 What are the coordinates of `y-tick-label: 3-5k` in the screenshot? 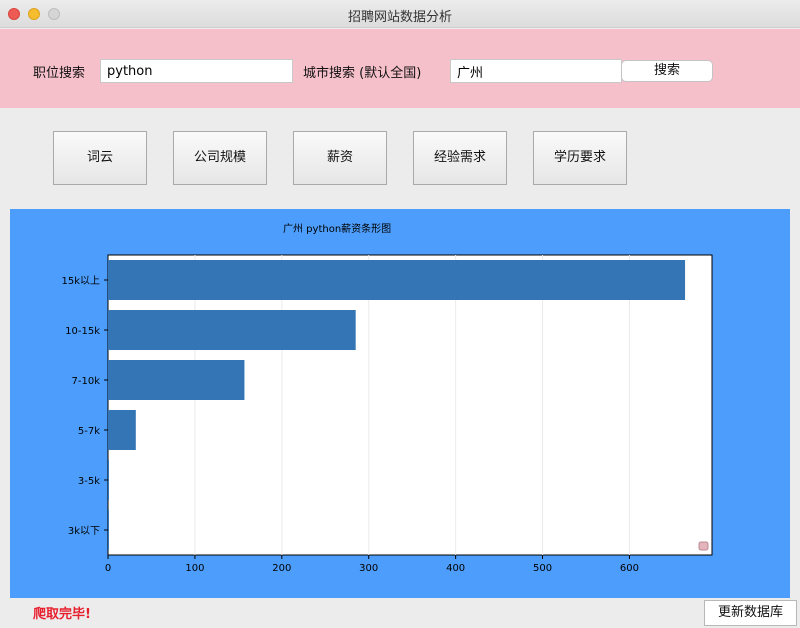 It's located at (89, 481).